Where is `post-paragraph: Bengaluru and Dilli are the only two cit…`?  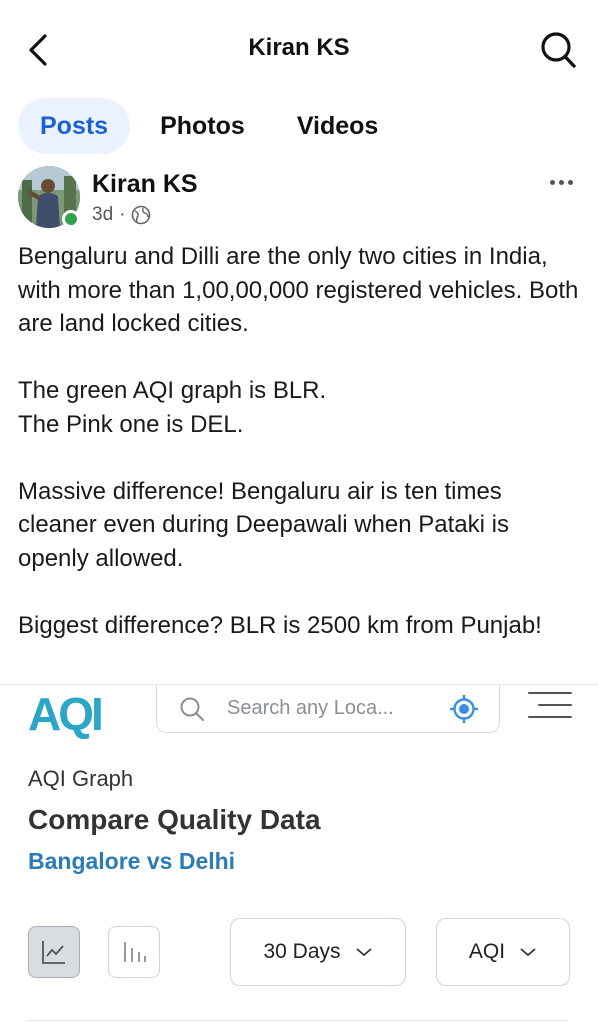
post-paragraph: Bengaluru and Dilli are the only two cit… is located at coordinates (298, 290).